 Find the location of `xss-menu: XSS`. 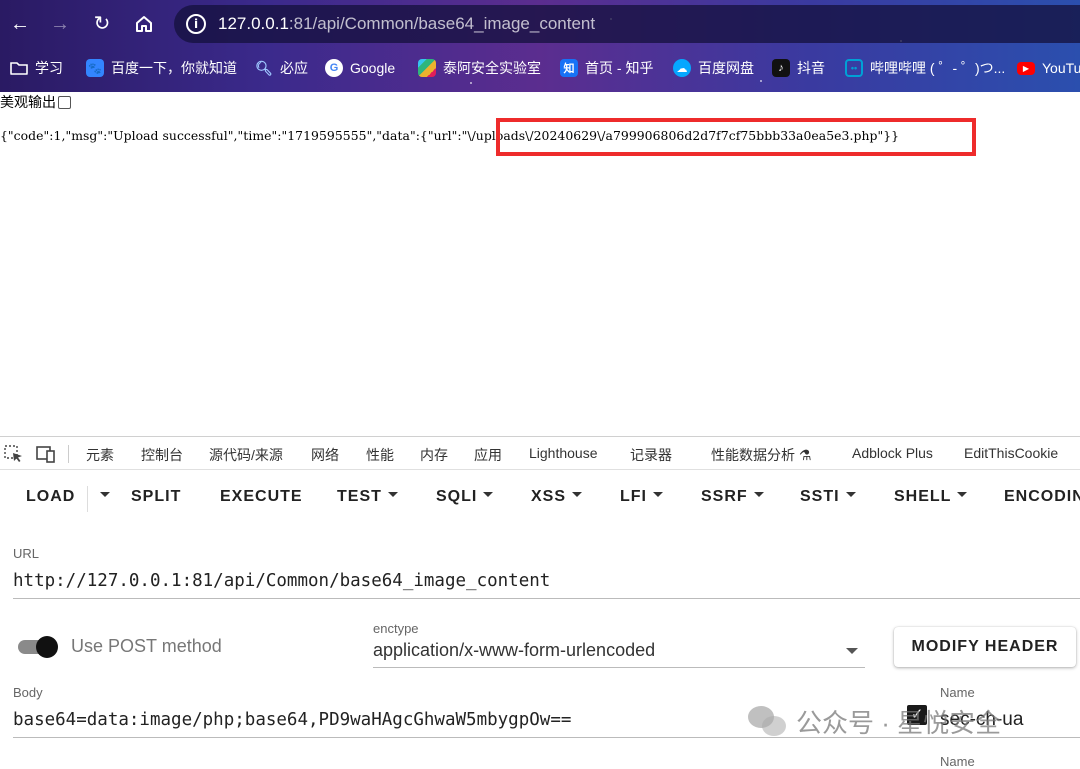

xss-menu: XSS is located at coordinates (557, 497).